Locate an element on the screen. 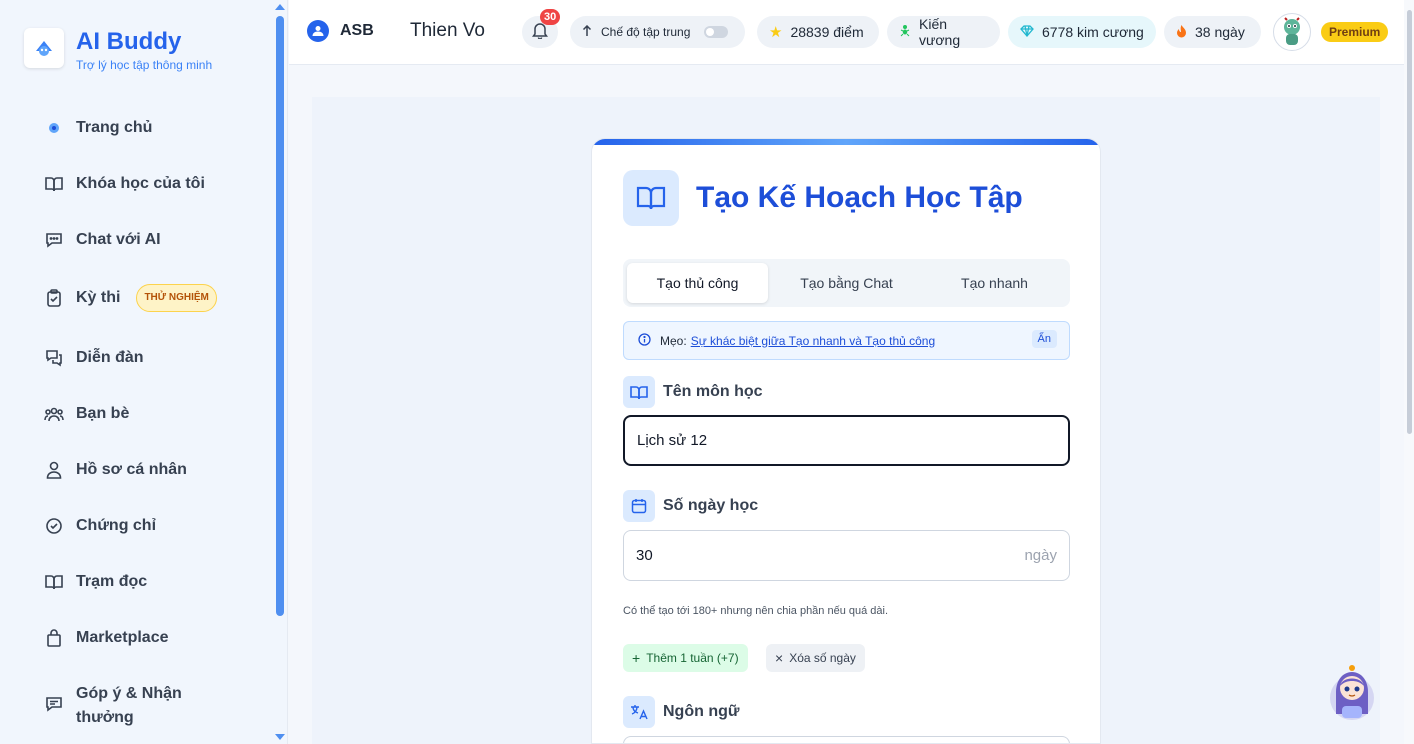 Image resolution: width=1414 pixels, height=744 pixels. user-avatar is located at coordinates (1292, 32).